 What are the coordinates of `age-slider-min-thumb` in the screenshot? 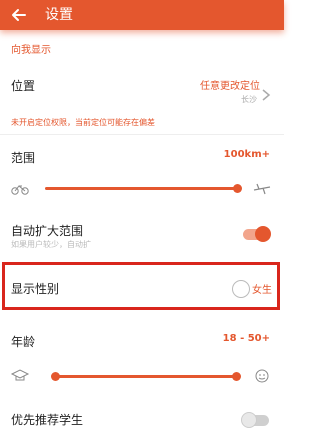 It's located at (55, 376).